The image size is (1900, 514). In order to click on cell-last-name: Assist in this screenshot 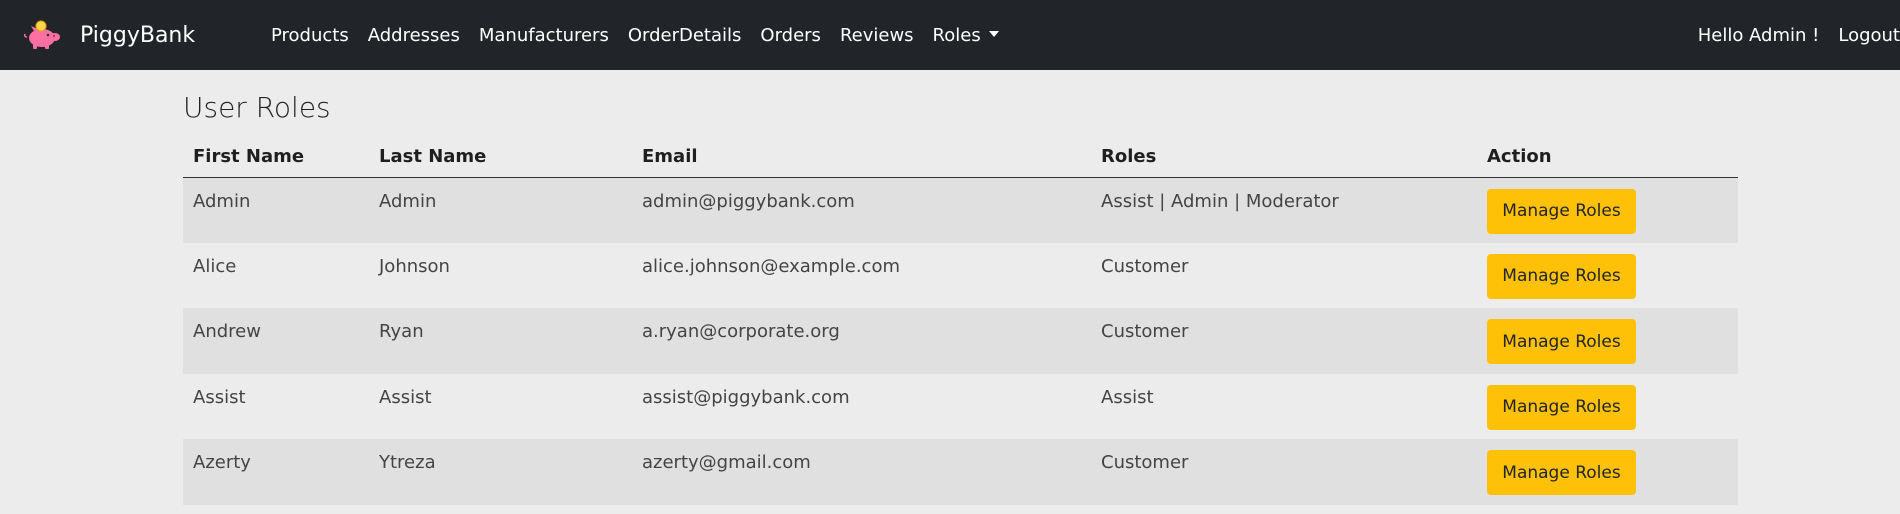, I will do `click(405, 397)`.